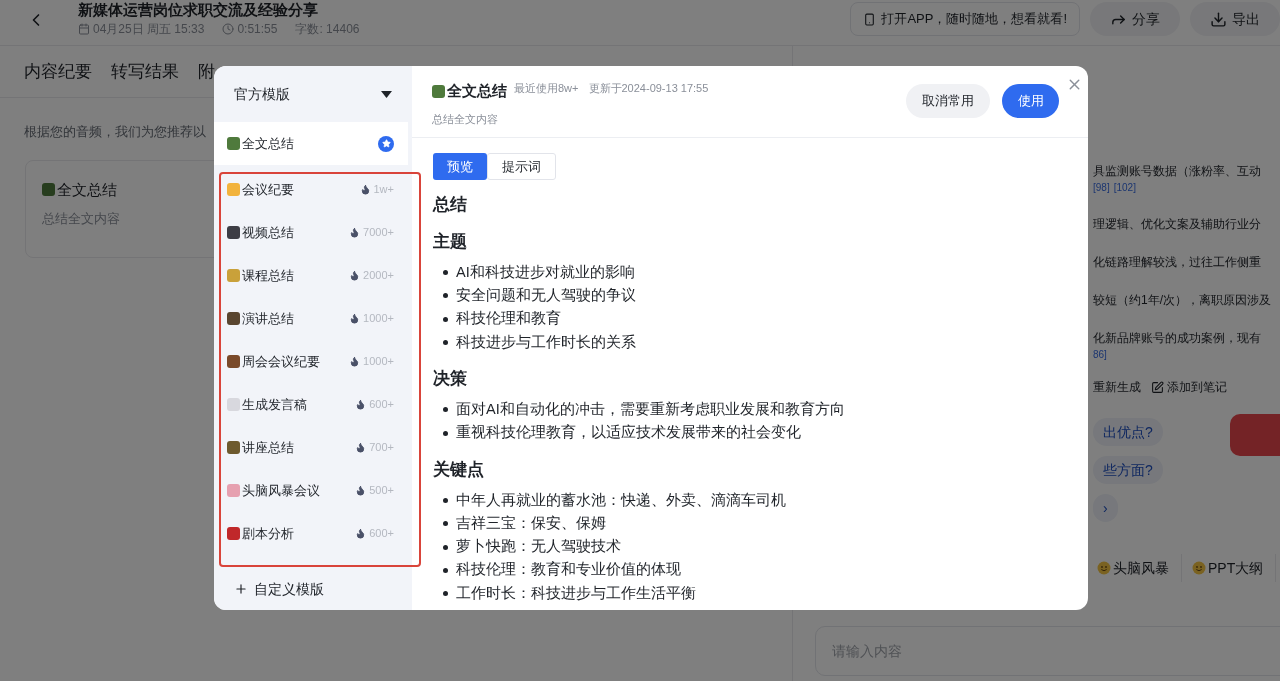 This screenshot has height=681, width=1280. Describe the element at coordinates (621, 500) in the screenshot. I see `bullet-text: 中年人再就业的蓄水池：快递、外卖、滴滴车司机` at that location.